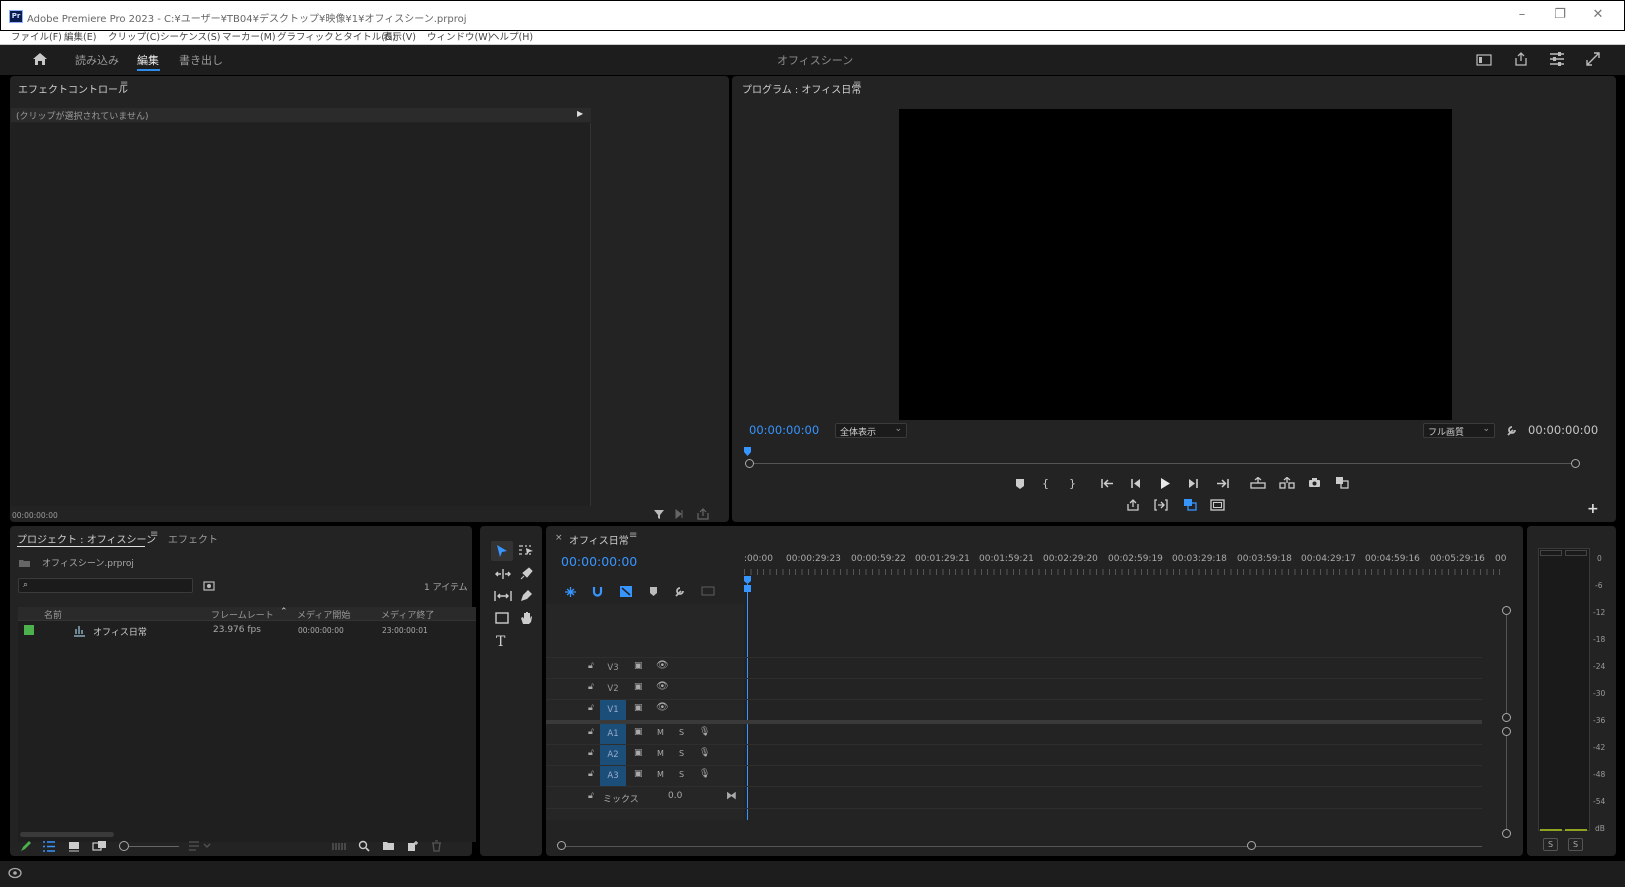 The height and width of the screenshot is (887, 1625). What do you see at coordinates (1314, 482) in the screenshot?
I see `camera-icon` at bounding box center [1314, 482].